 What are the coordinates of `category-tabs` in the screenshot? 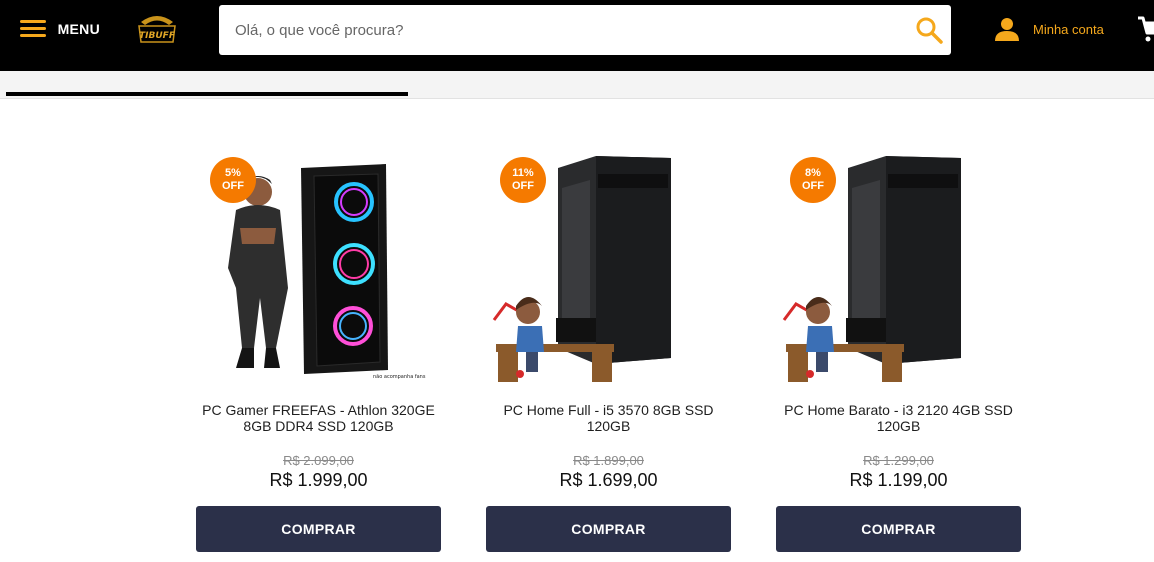 It's located at (577, 85).